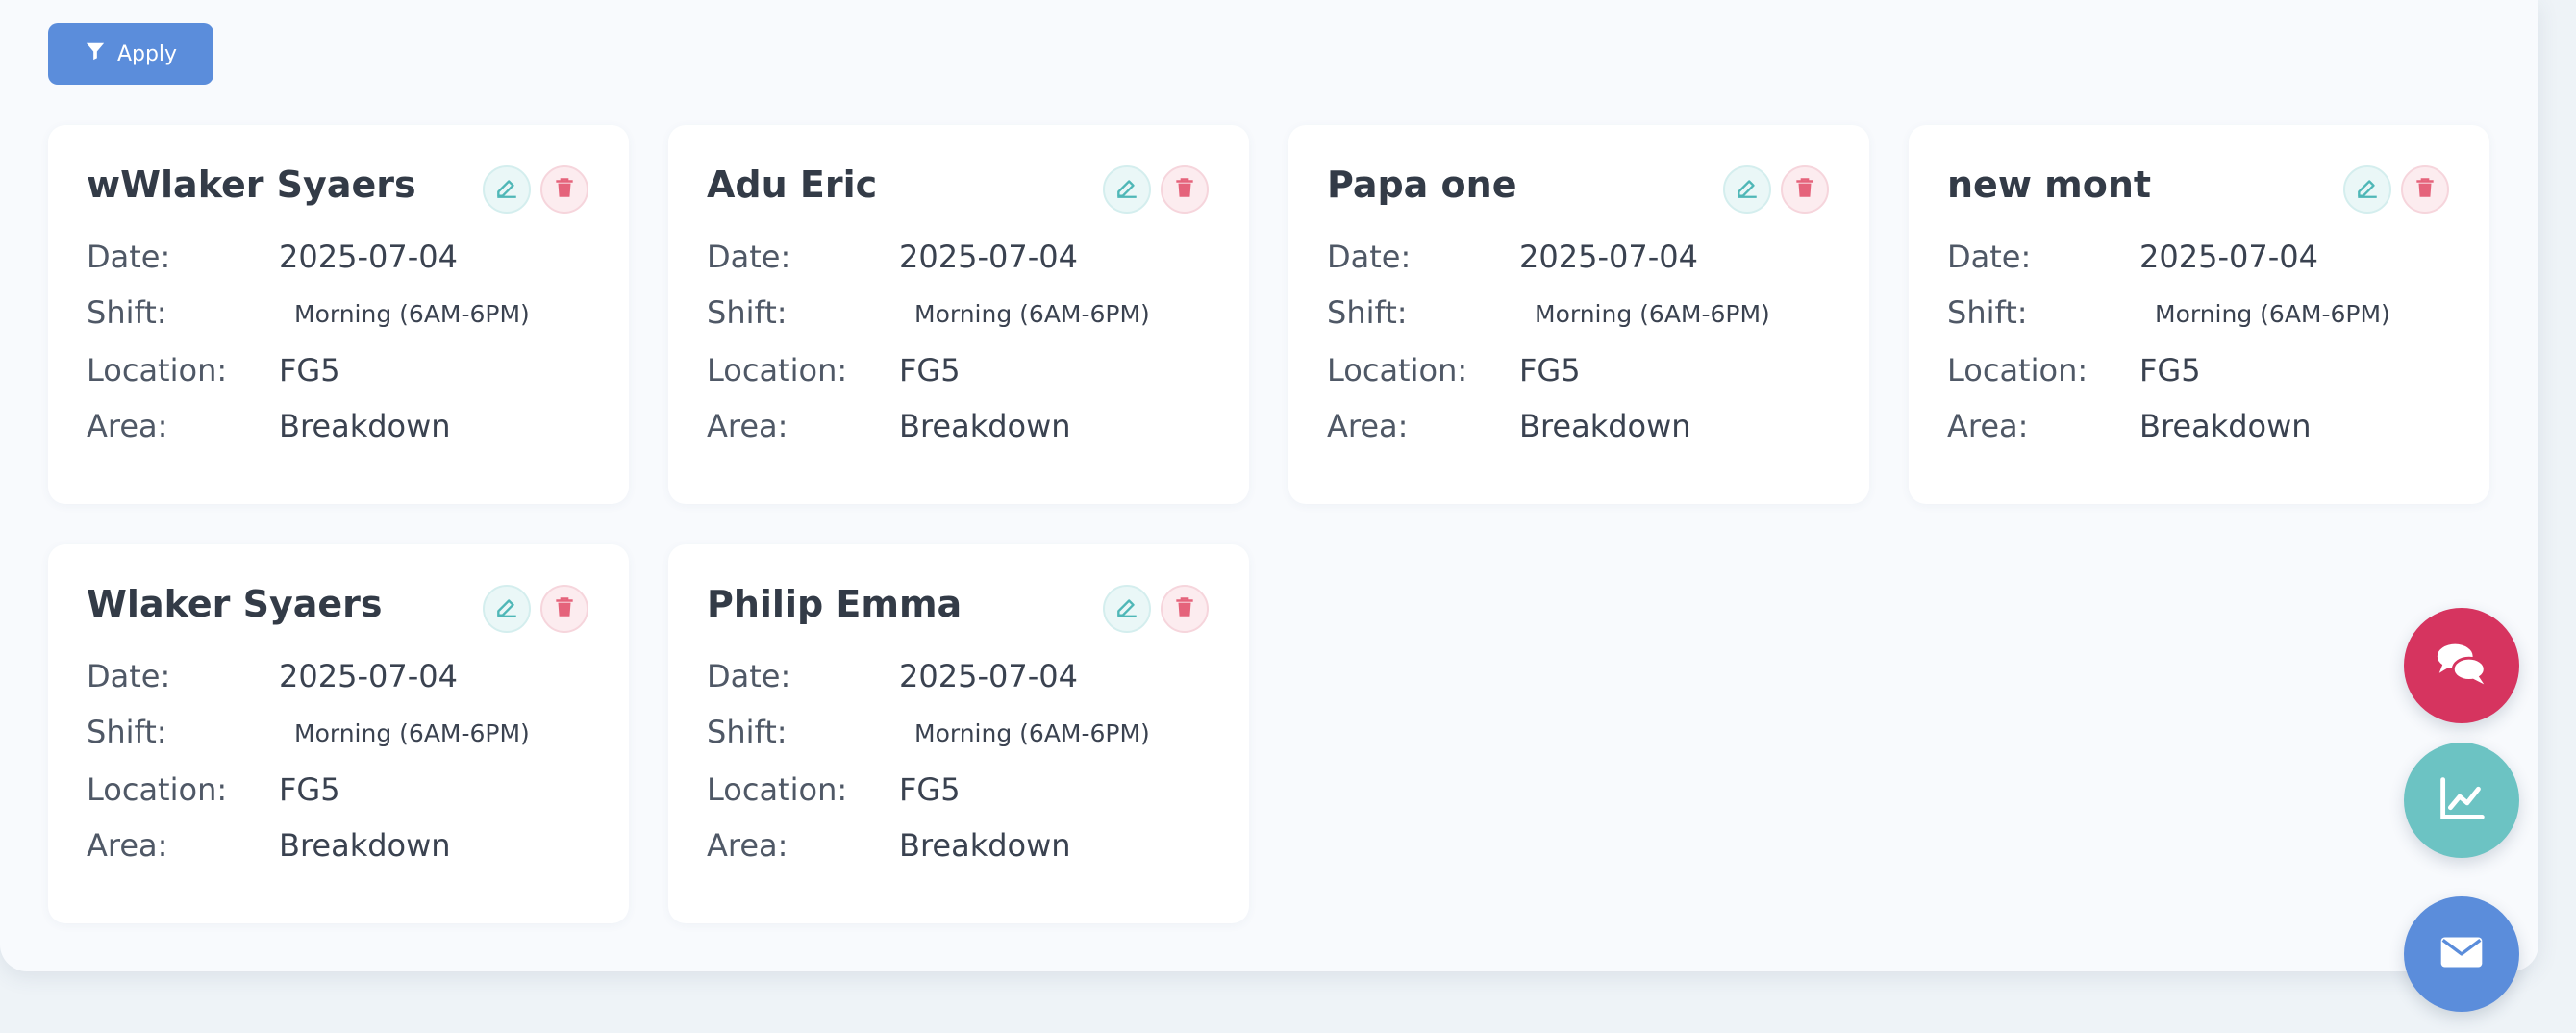  What do you see at coordinates (1422, 185) in the screenshot?
I see `card-title: Papa one` at bounding box center [1422, 185].